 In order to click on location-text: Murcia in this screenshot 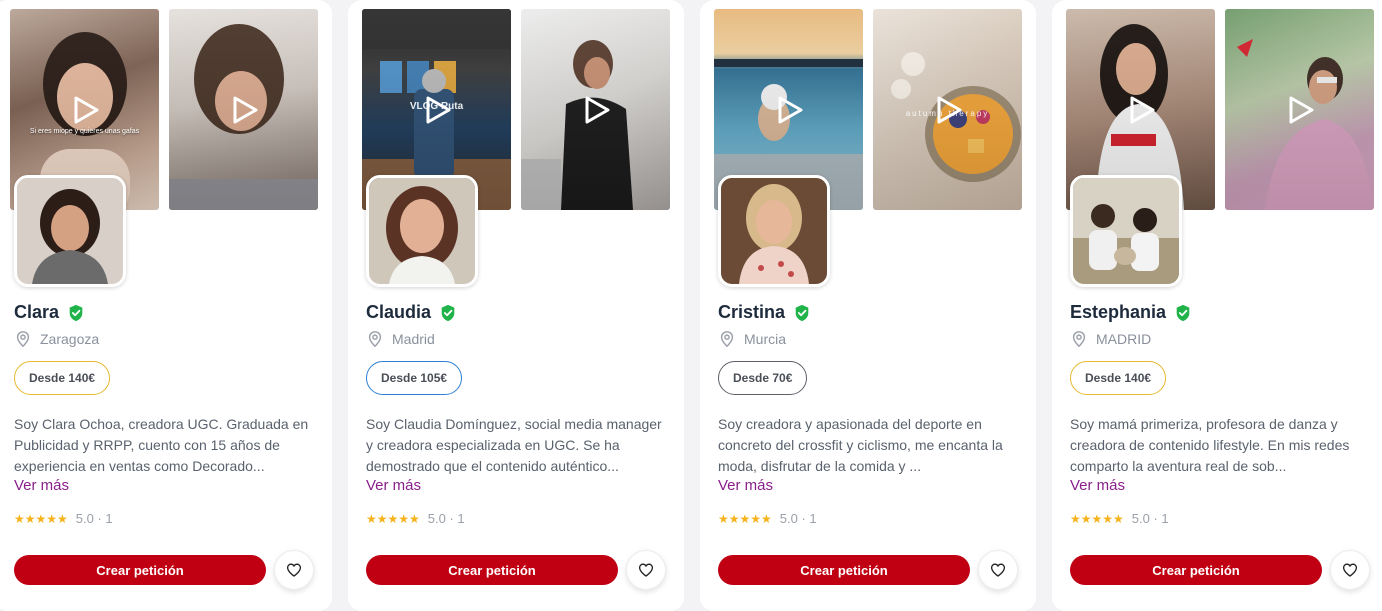, I will do `click(765, 339)`.